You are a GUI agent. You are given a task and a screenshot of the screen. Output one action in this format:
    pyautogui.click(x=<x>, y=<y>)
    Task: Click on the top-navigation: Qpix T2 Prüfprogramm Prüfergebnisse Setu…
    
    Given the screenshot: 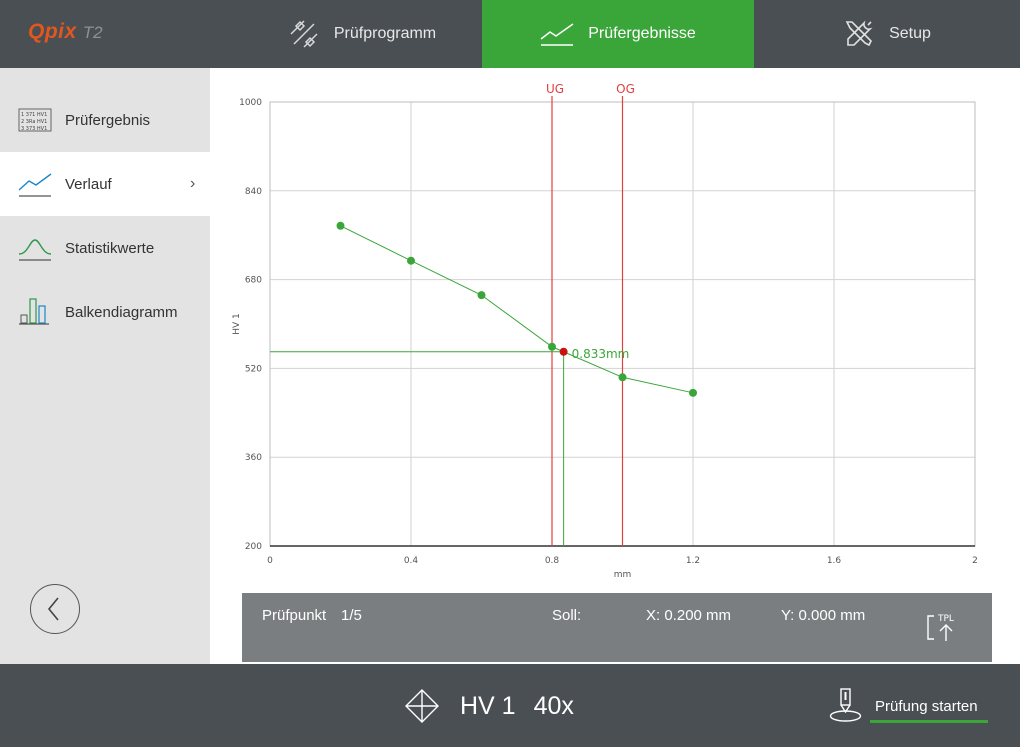 What is the action you would take?
    pyautogui.click(x=510, y=34)
    